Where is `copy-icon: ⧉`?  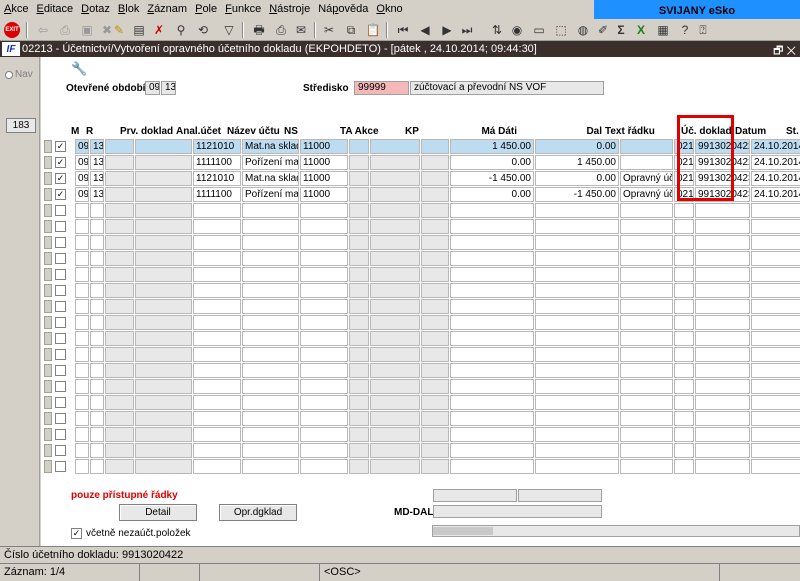
copy-icon: ⧉ is located at coordinates (351, 30).